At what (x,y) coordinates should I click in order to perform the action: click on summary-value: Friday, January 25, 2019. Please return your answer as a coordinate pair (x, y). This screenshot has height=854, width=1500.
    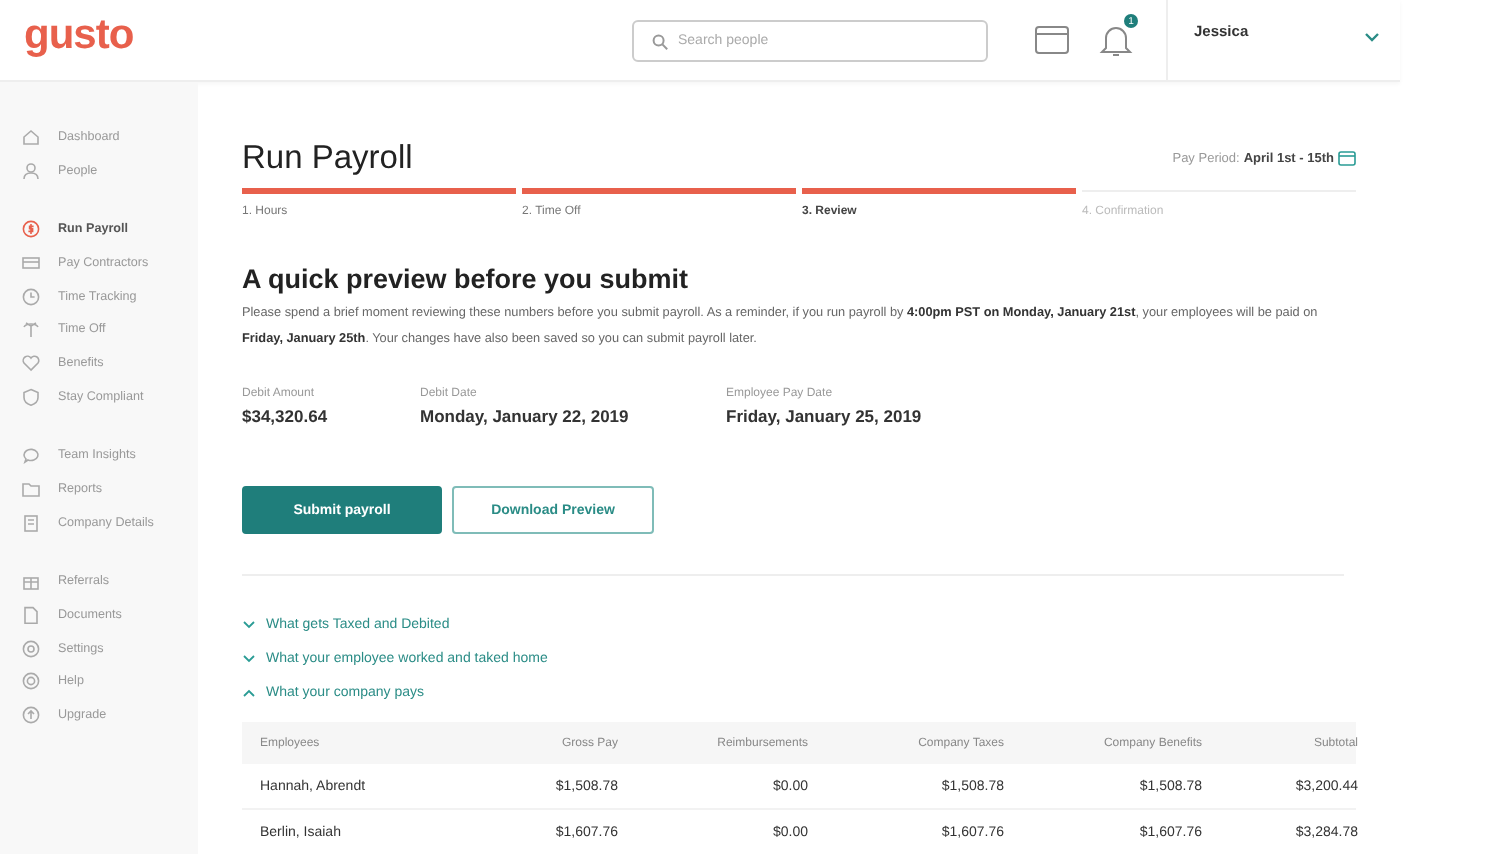
    Looking at the image, I should click on (824, 416).